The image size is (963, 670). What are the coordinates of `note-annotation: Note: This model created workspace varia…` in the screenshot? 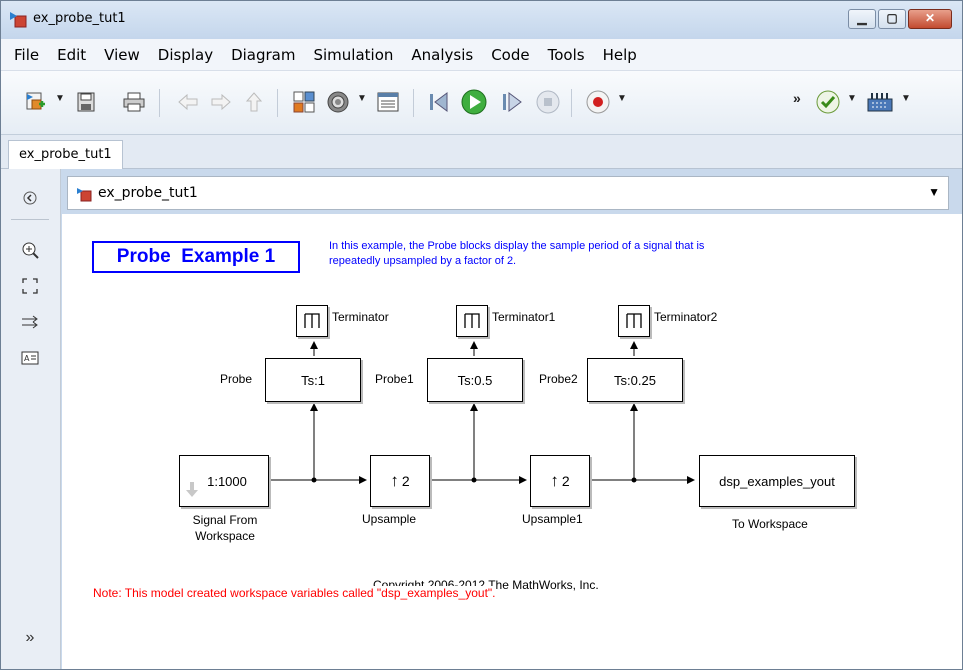 It's located at (294, 593).